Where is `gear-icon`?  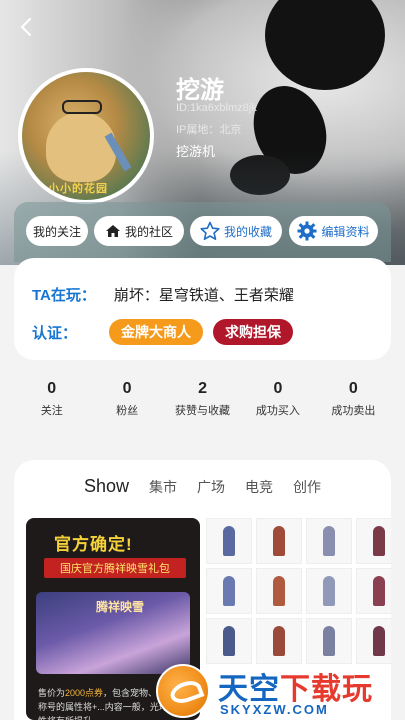
gear-icon is located at coordinates (307, 231).